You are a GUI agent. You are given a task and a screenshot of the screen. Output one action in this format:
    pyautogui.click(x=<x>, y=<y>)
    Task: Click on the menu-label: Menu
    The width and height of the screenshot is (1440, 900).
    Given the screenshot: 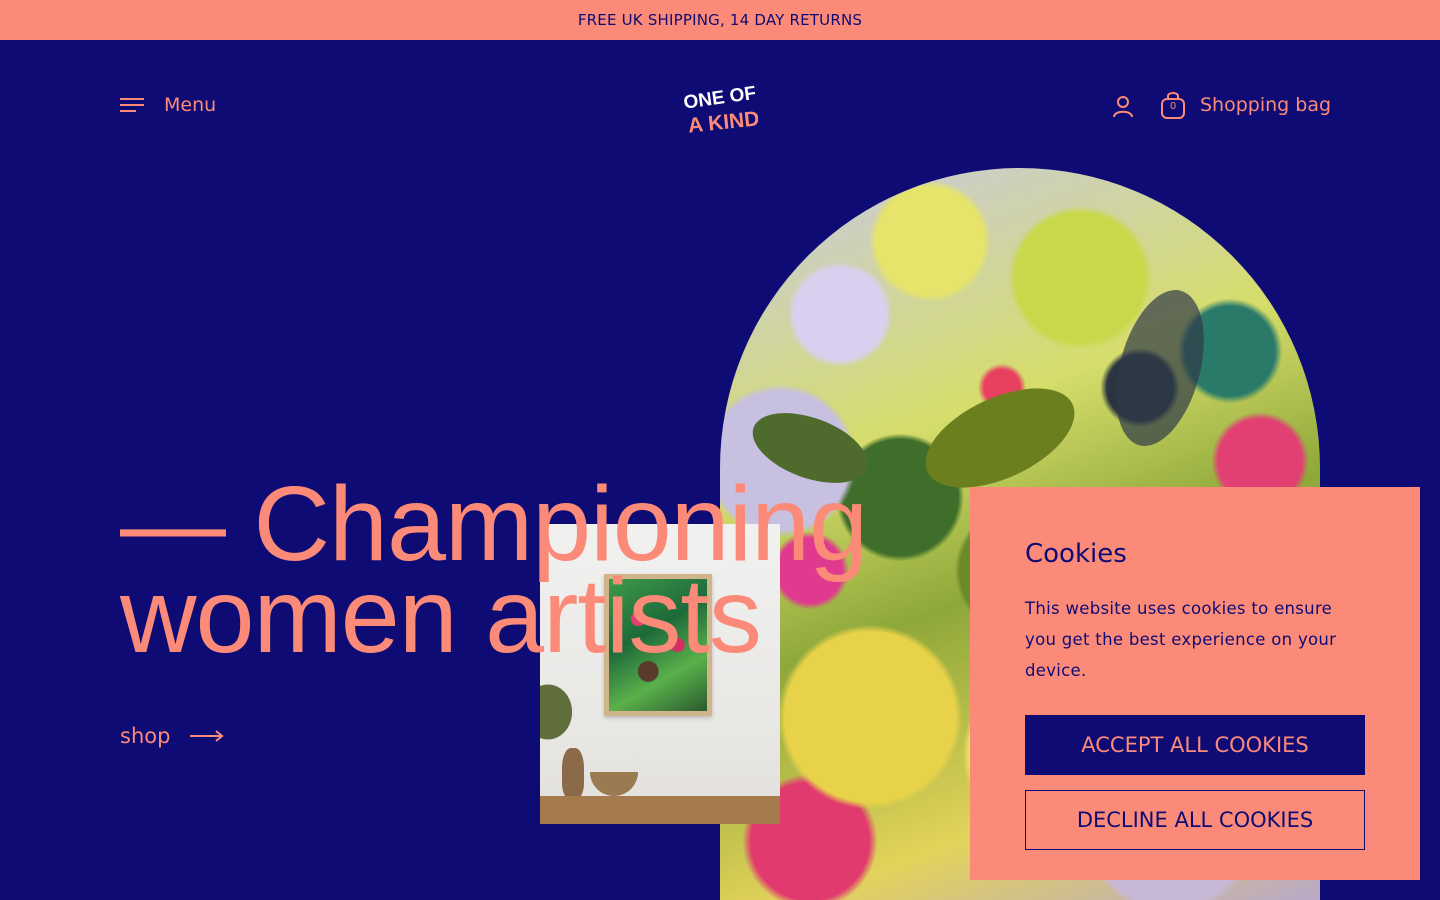 What is the action you would take?
    pyautogui.click(x=190, y=105)
    